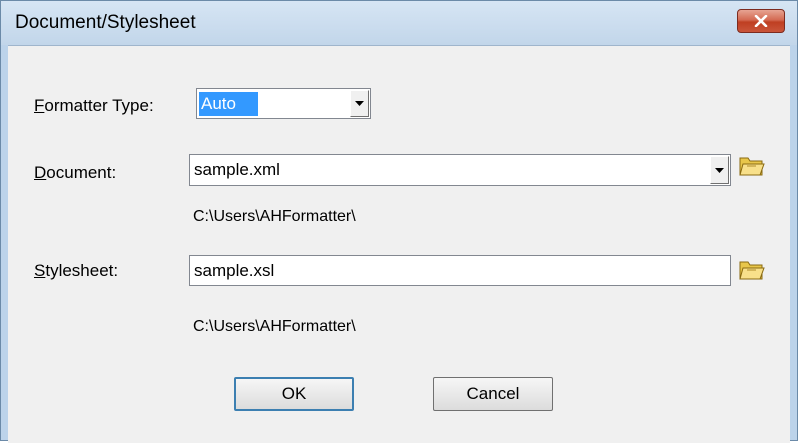 The width and height of the screenshot is (798, 443). I want to click on formatter-type-dropdown-button, so click(359, 103).